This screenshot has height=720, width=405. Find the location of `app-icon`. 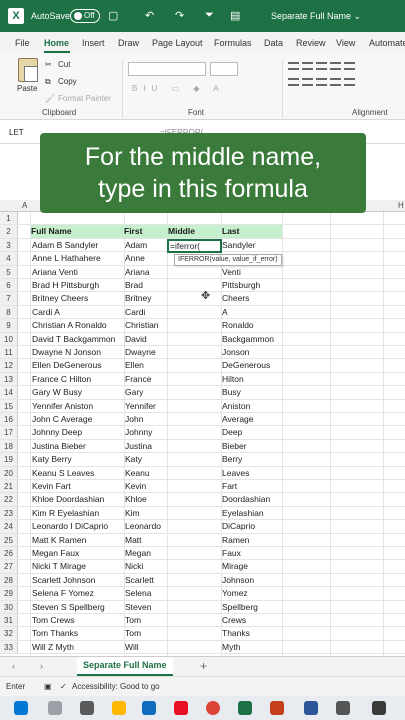

app-icon is located at coordinates (181, 708).